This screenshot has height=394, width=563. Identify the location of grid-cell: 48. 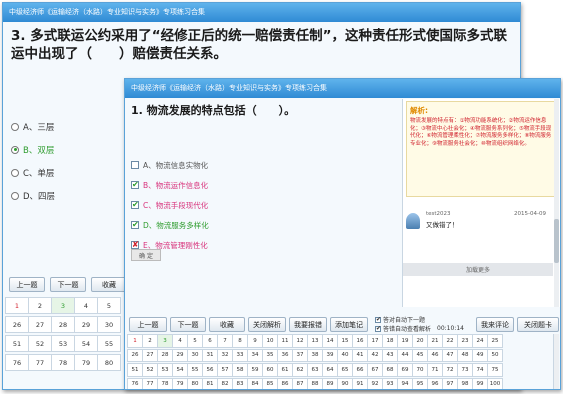
(465, 355).